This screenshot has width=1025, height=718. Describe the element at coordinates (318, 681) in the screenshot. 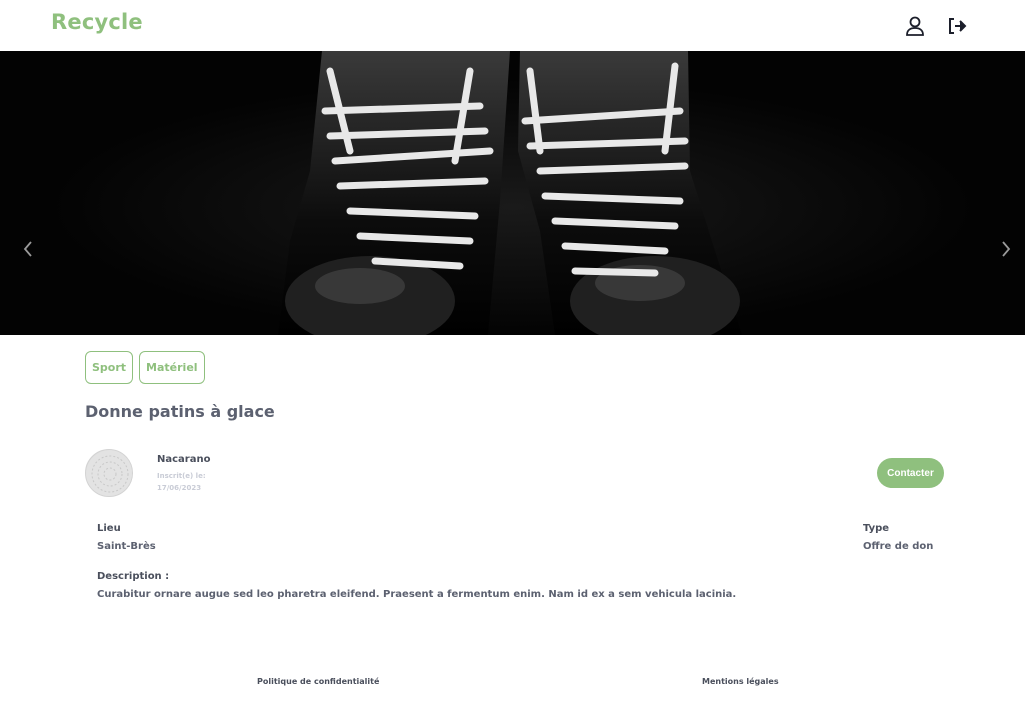

I see `privacy-policy-link: Politique de confidentialité` at that location.